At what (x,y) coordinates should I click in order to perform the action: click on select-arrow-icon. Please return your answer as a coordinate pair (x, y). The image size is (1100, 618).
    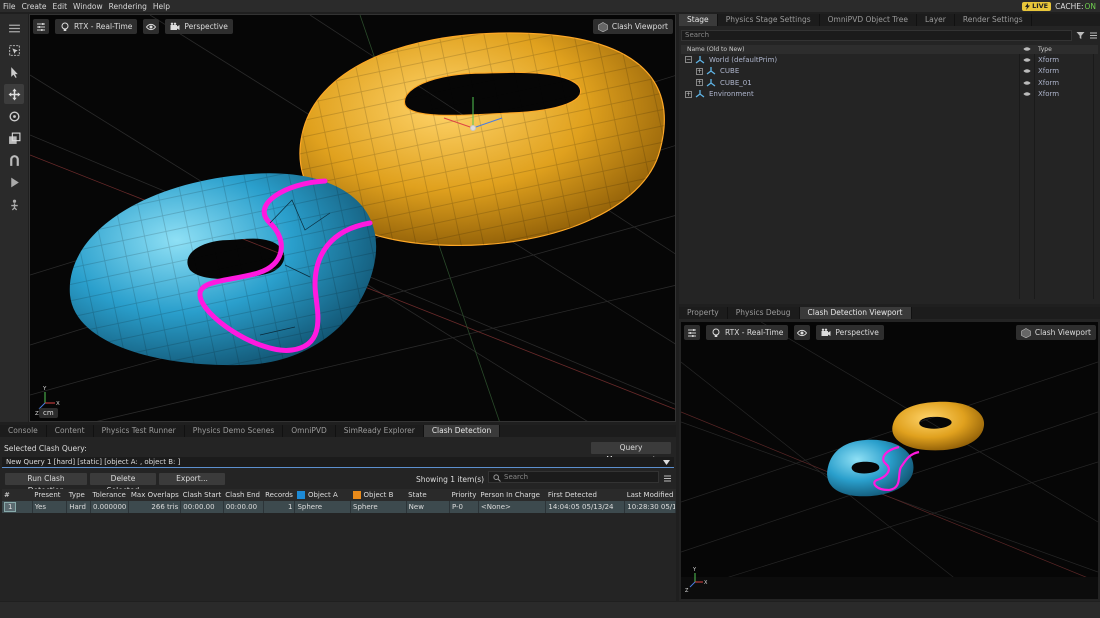
    Looking at the image, I should click on (14, 72).